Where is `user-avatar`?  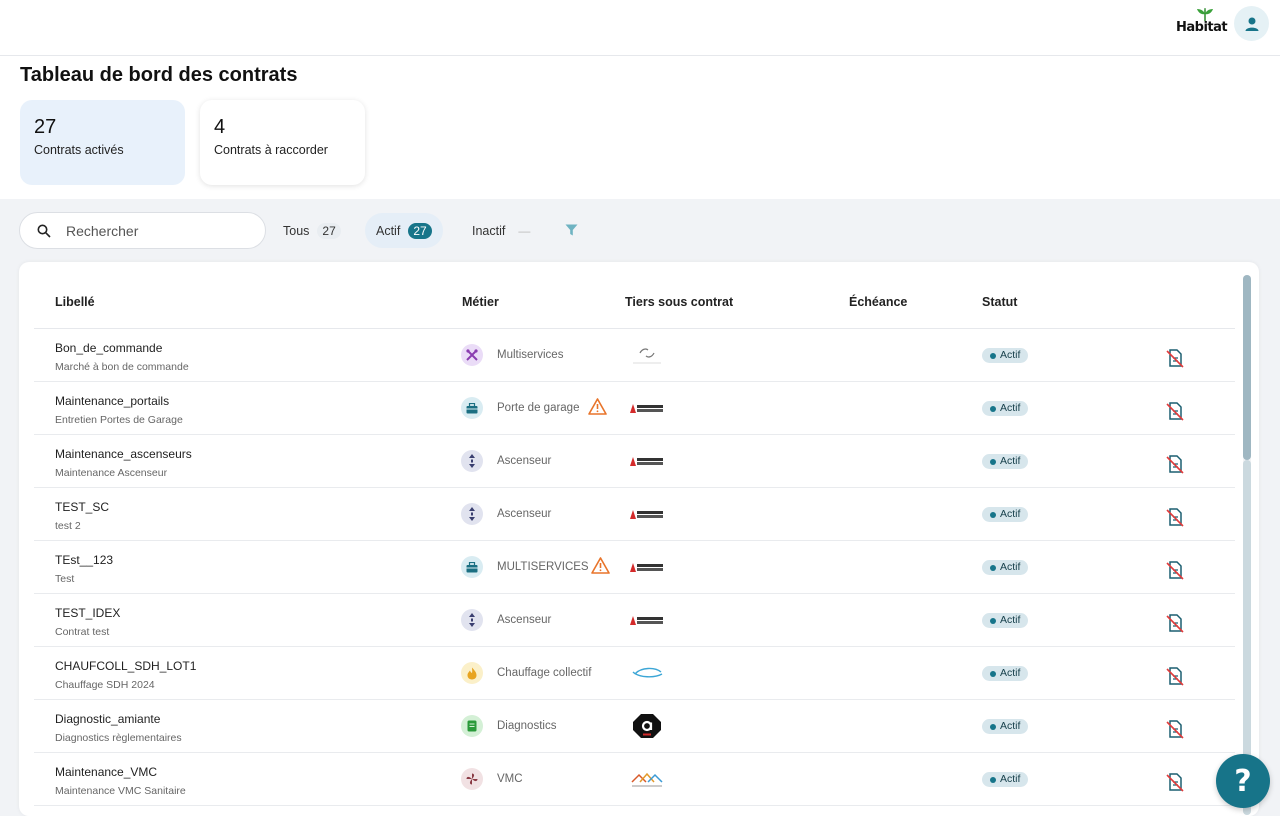 user-avatar is located at coordinates (1251, 23).